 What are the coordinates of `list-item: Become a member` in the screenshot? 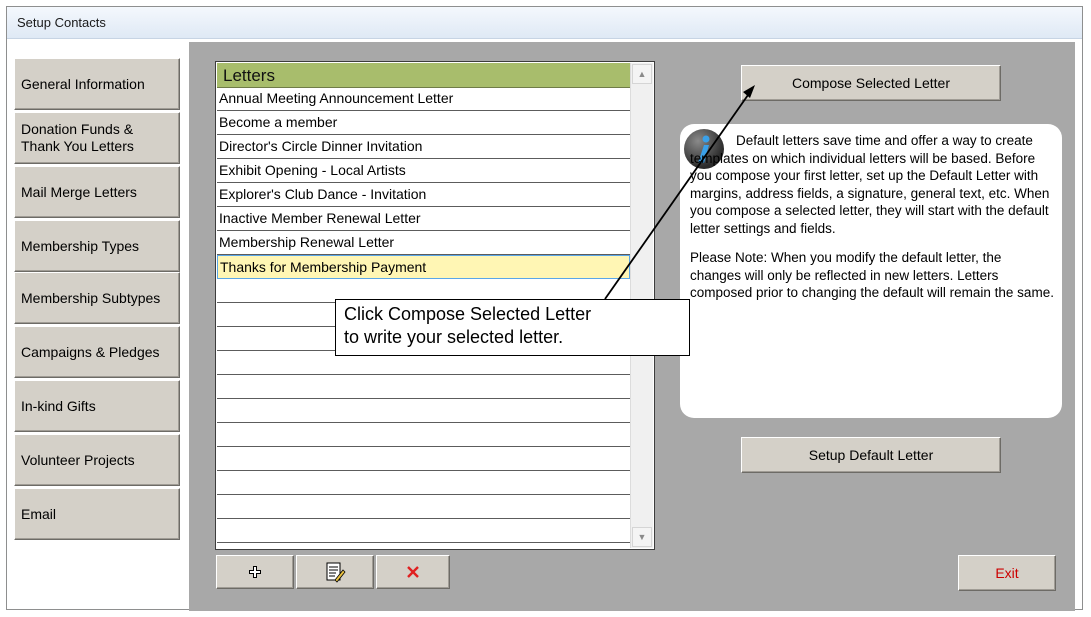 It's located at (423, 123).